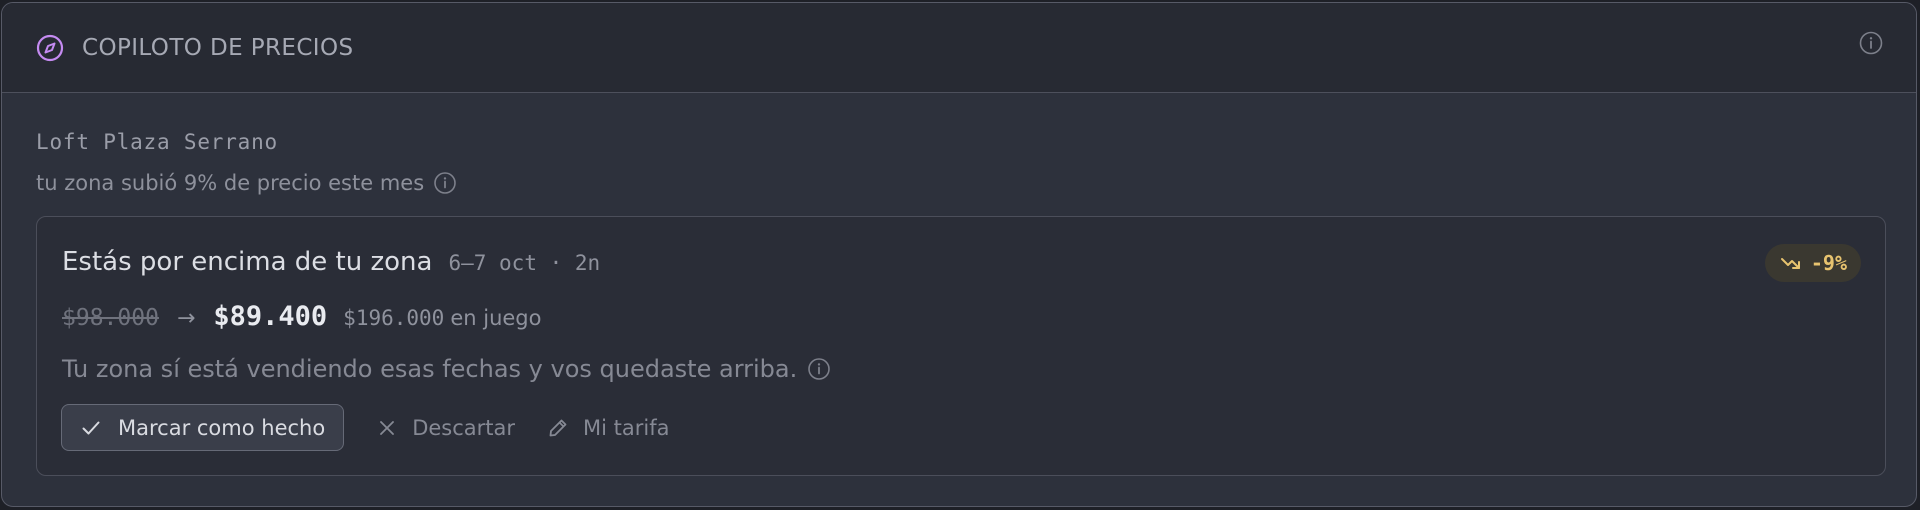  I want to click on card-title-row: Estás por encima de tu zona 6–7 oct · 2n, so click(331, 262).